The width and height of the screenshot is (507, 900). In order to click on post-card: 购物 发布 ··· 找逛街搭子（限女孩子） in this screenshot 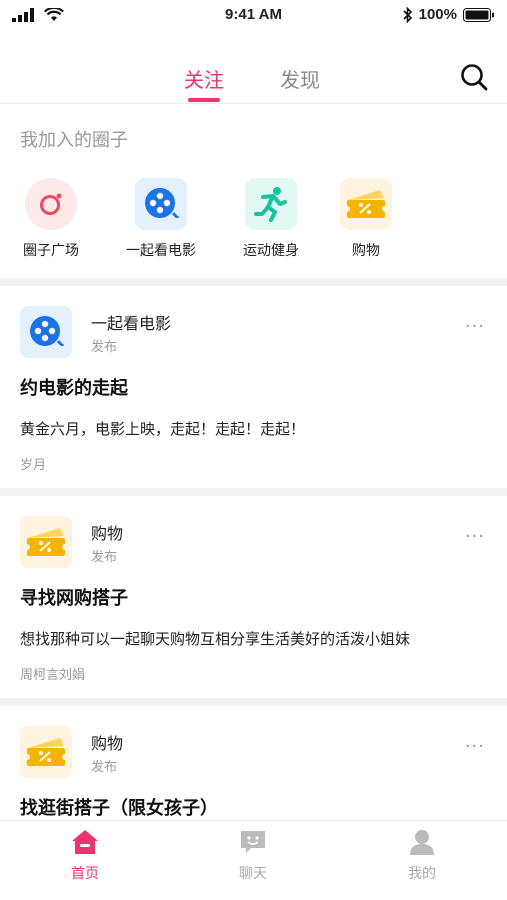, I will do `click(253, 763)`.